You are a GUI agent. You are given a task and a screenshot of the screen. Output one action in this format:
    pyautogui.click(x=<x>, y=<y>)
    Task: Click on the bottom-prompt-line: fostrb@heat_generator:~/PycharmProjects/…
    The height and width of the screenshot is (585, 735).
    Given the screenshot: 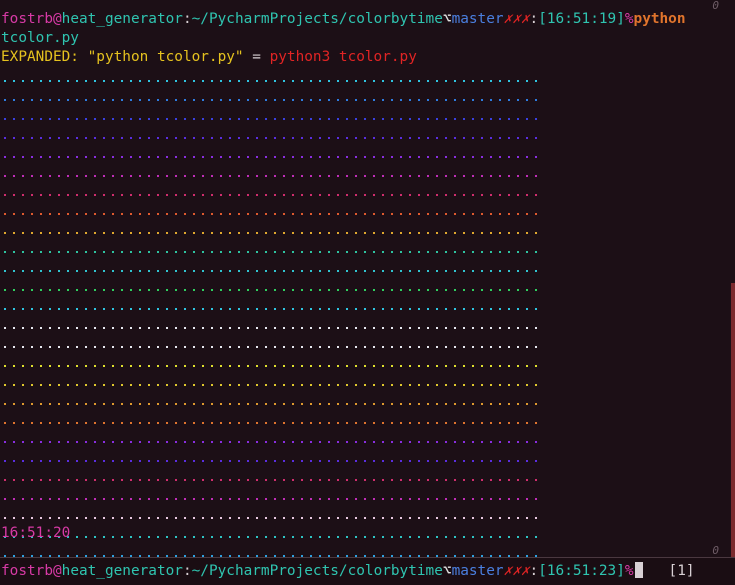 What is the action you would take?
    pyautogui.click(x=348, y=571)
    